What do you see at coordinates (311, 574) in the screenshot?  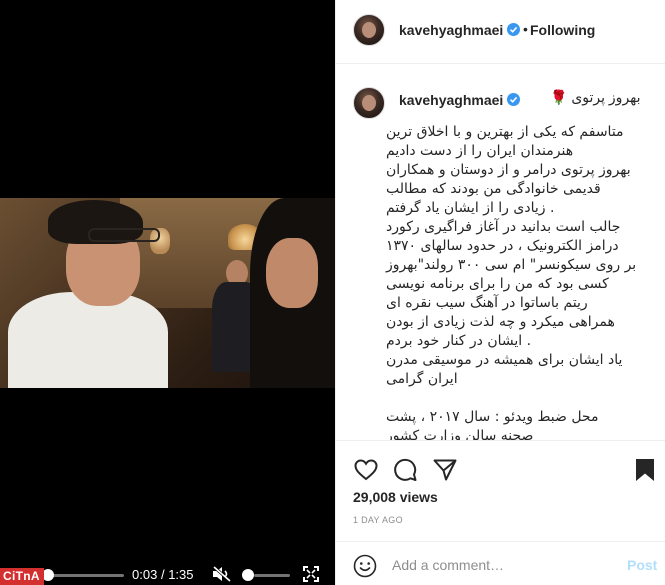 I see `fullscreen-icon` at bounding box center [311, 574].